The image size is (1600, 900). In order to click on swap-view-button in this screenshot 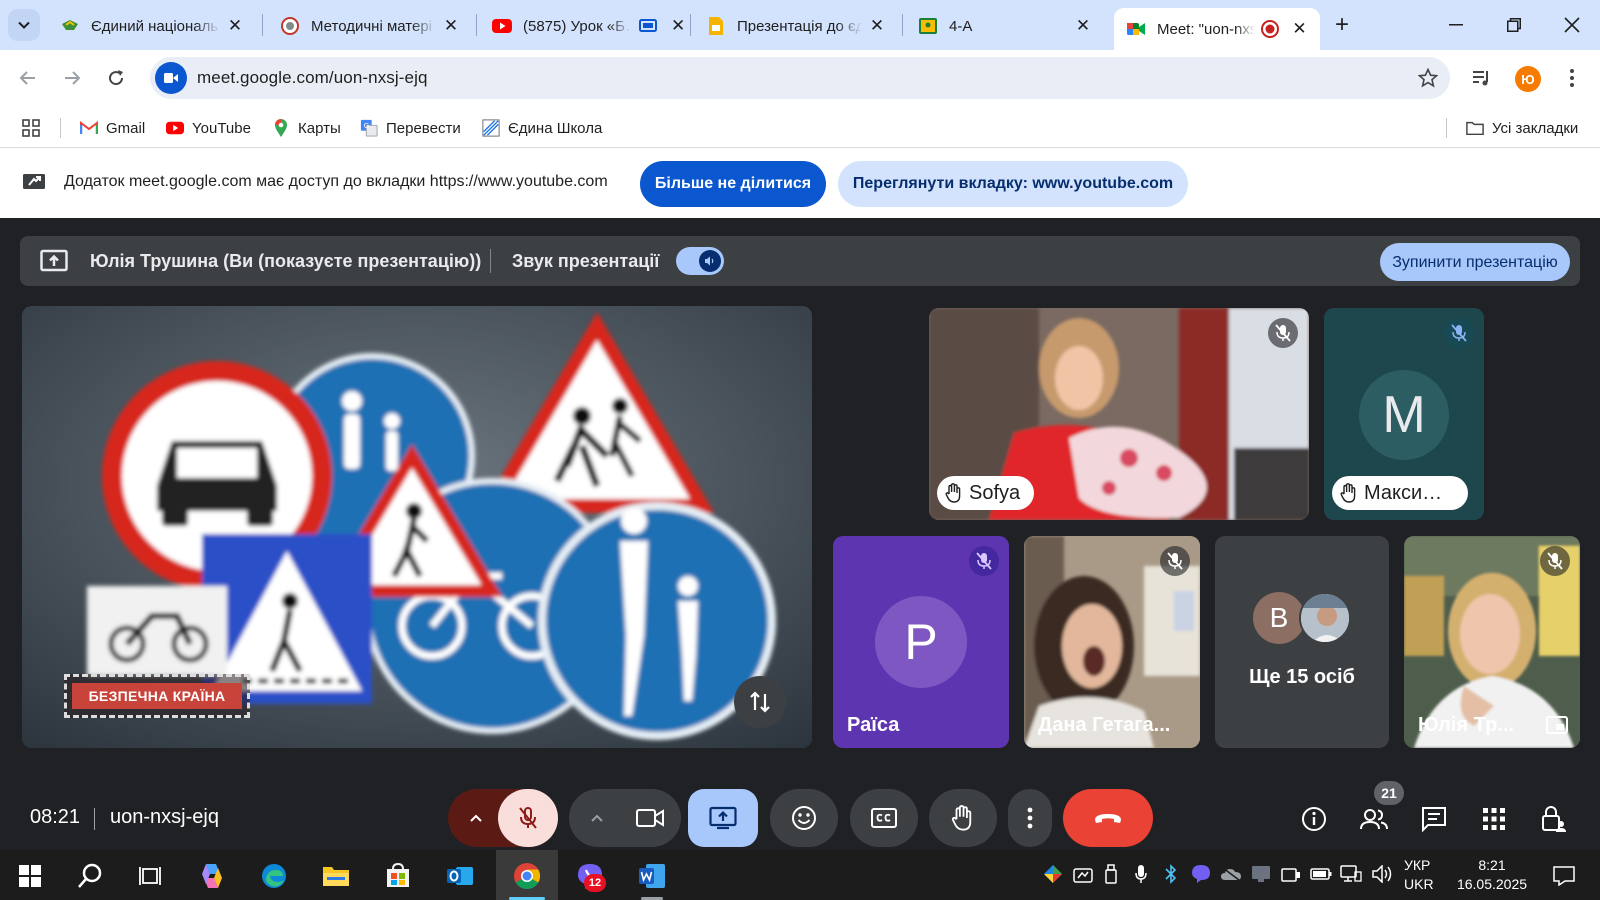, I will do `click(760, 702)`.